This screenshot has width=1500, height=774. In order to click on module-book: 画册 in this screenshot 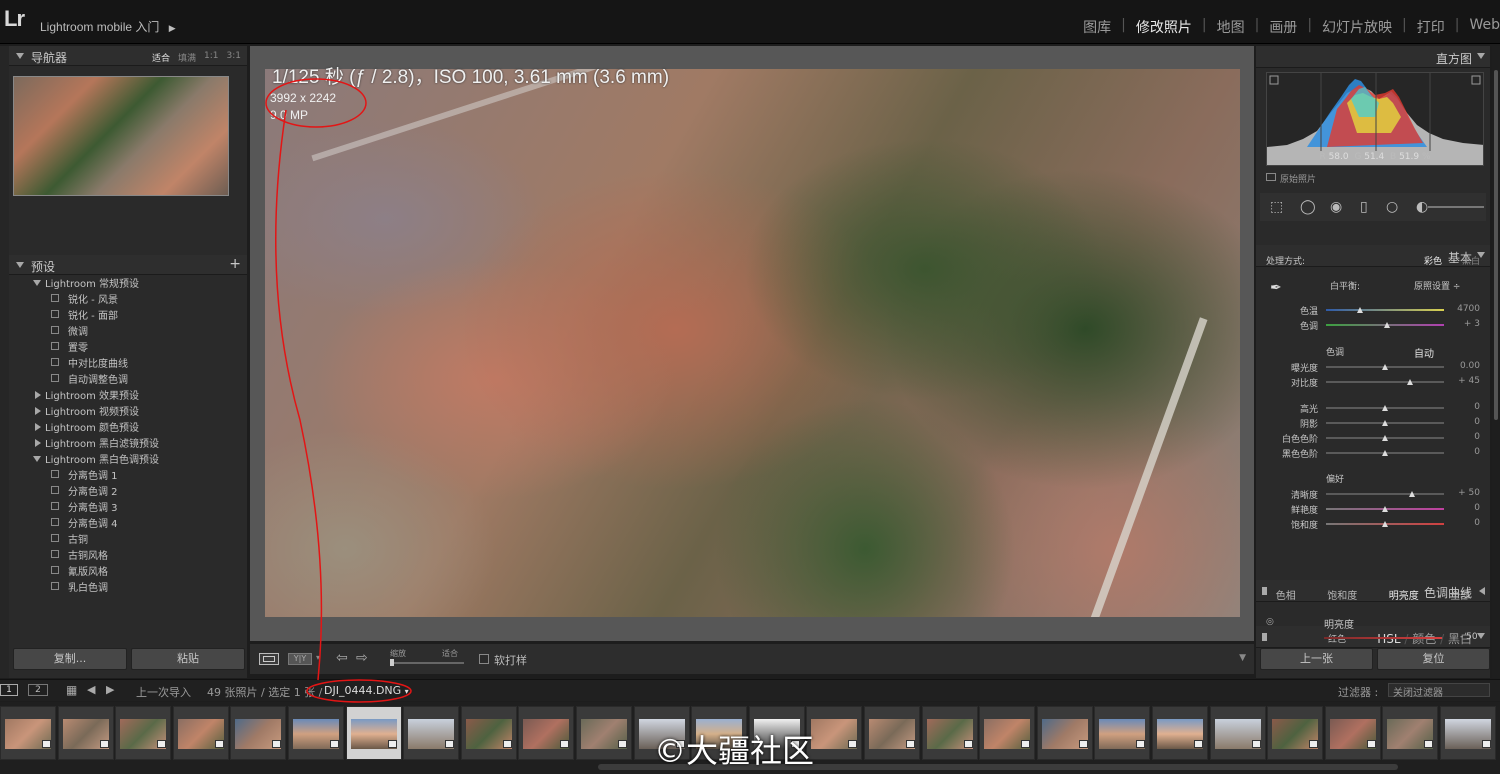, I will do `click(1283, 27)`.